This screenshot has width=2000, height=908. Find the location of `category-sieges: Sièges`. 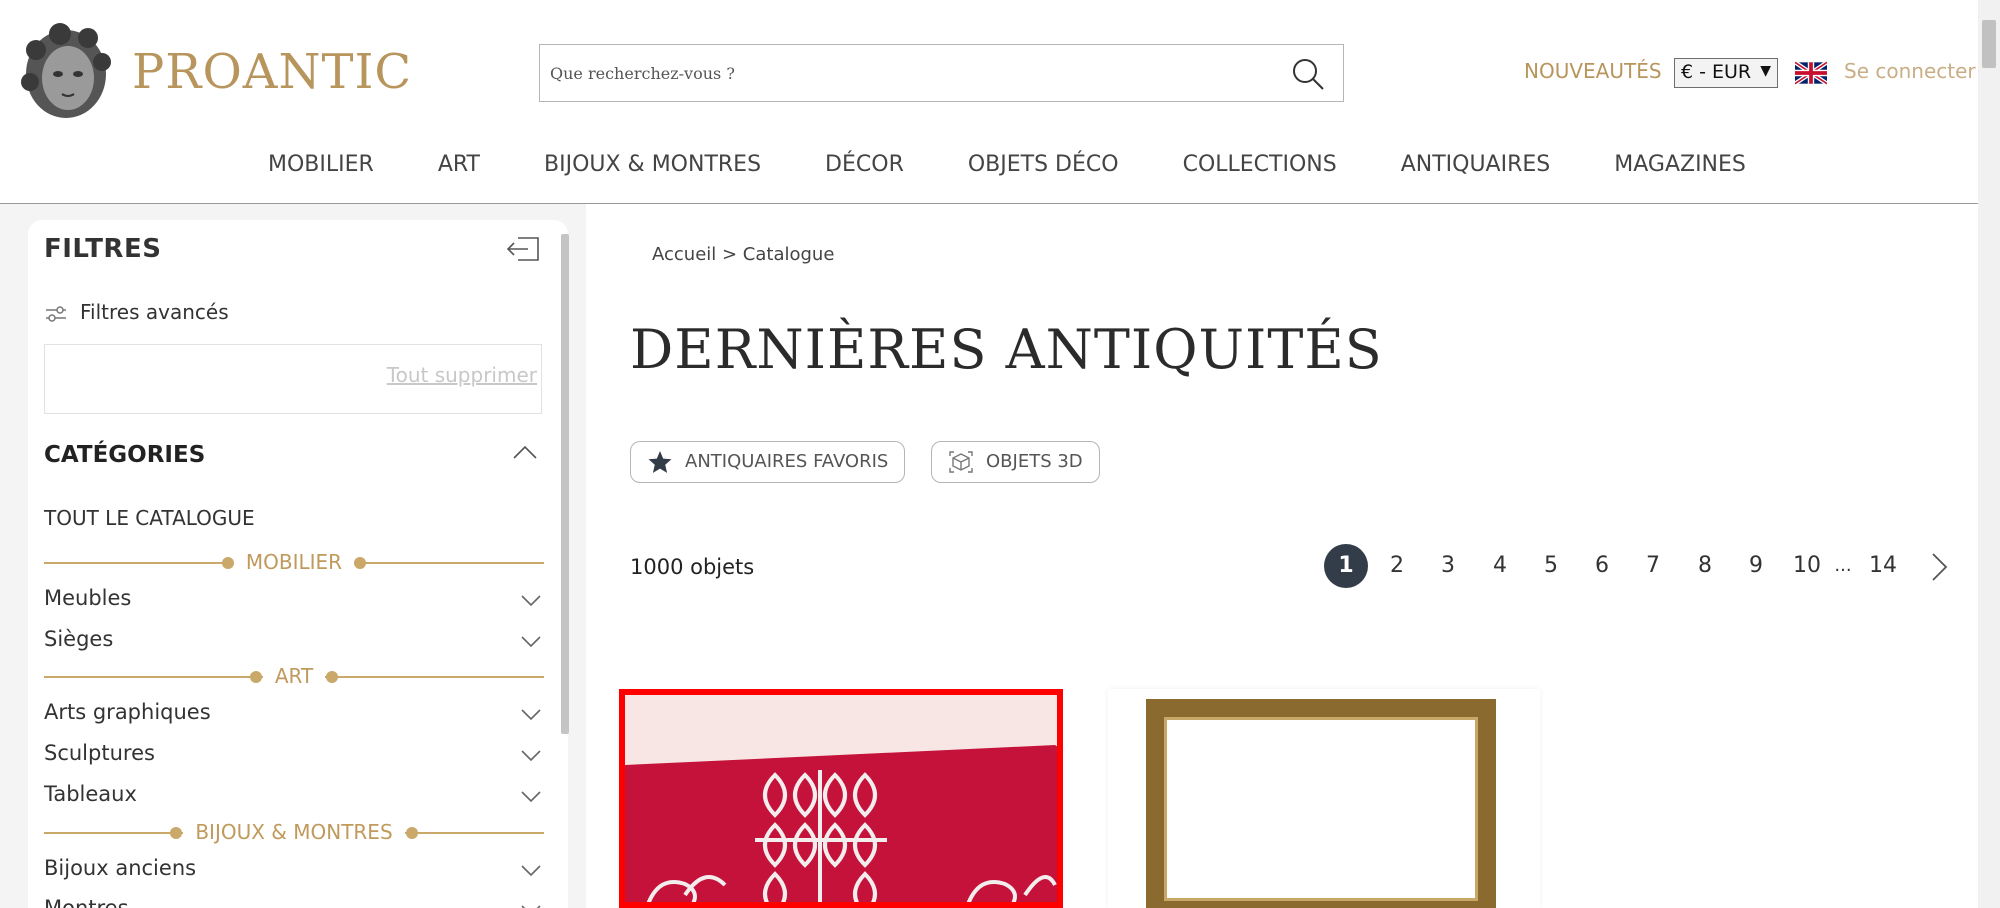

category-sieges: Sièges is located at coordinates (294, 643).